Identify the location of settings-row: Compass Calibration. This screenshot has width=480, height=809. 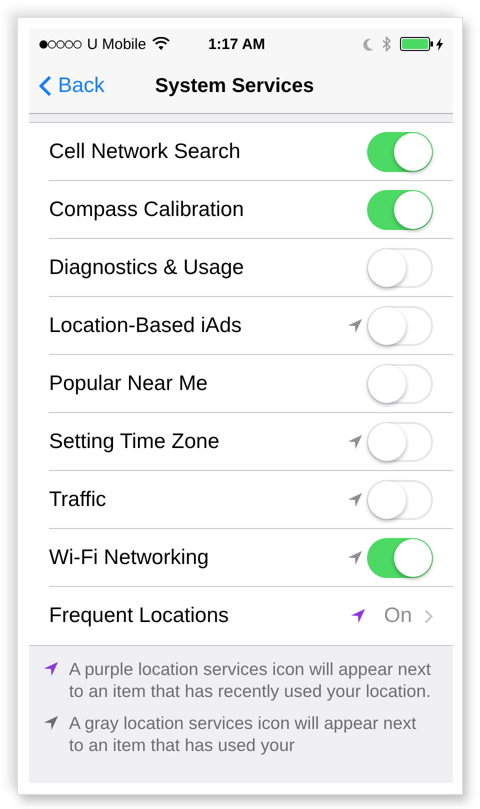
(251, 210).